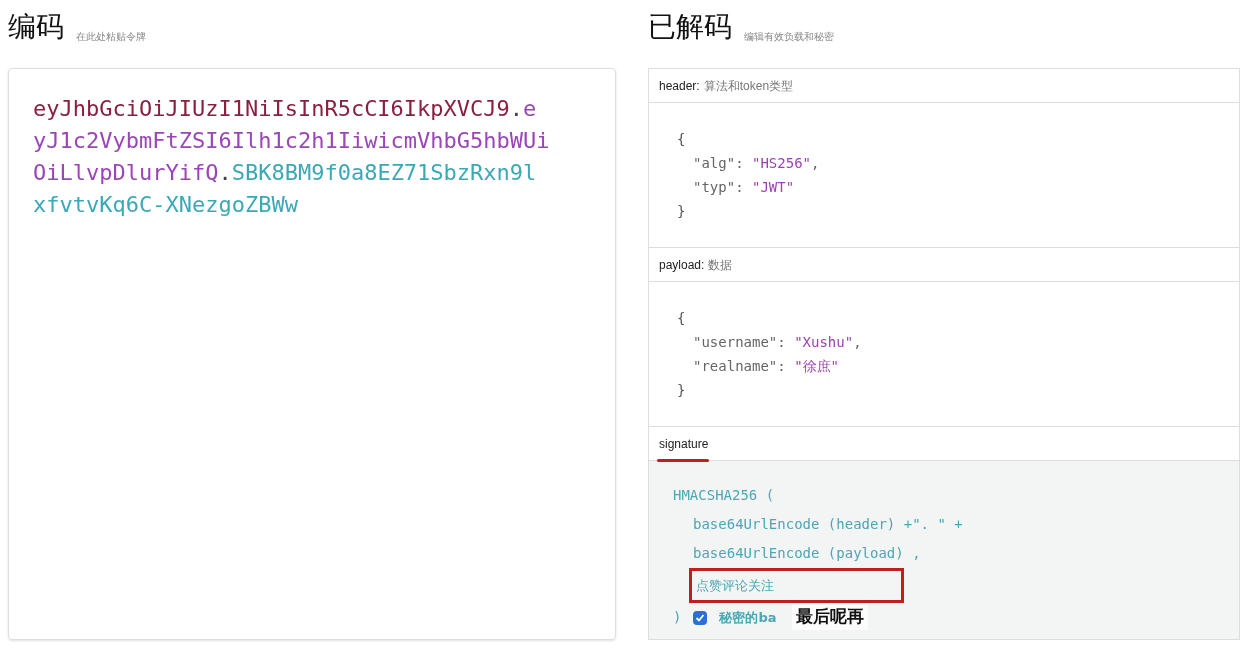 Image resolution: width=1256 pixels, height=648 pixels. I want to click on section-hint: 在此处粘贴令牌, so click(111, 37).